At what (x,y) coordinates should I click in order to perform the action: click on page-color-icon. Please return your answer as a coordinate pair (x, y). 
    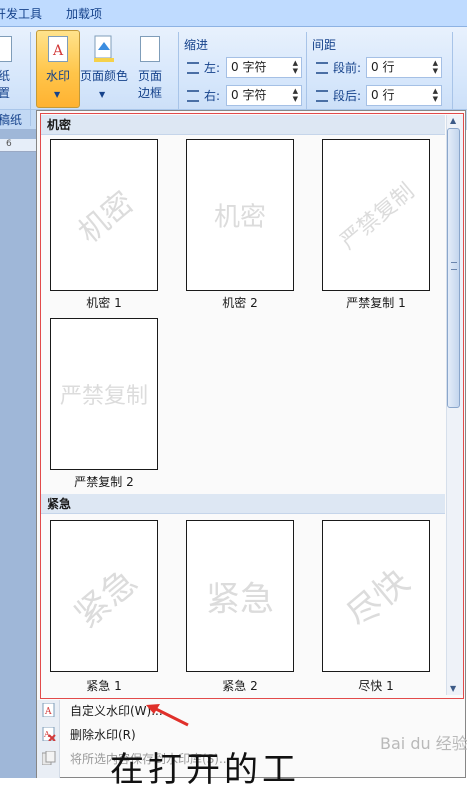
    Looking at the image, I should click on (104, 48).